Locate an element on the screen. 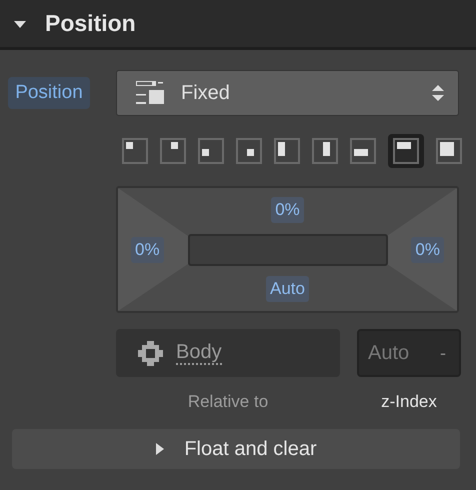  relative-to-label: Relative to is located at coordinates (228, 402).